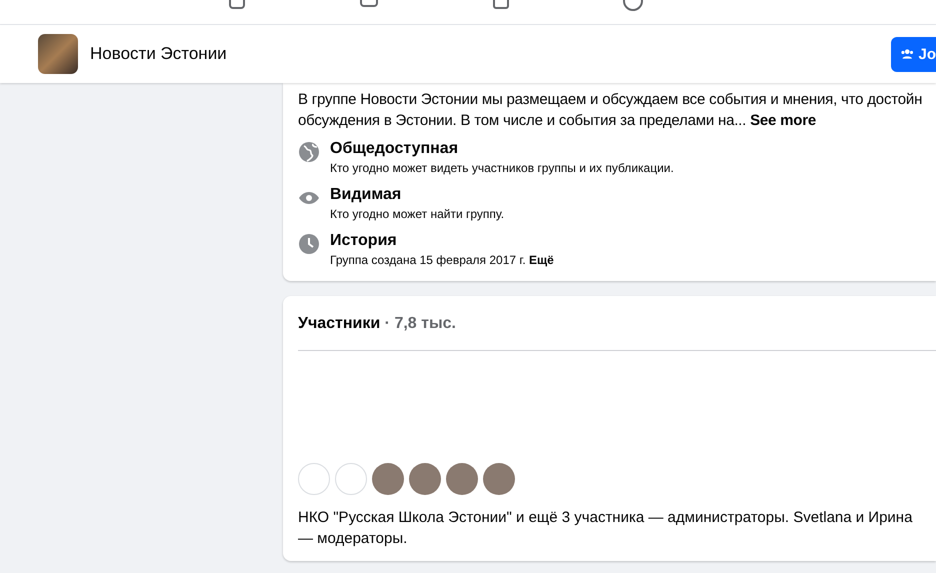 Image resolution: width=936 pixels, height=573 pixels. Describe the element at coordinates (606, 528) in the screenshot. I see `admins-summary: НКО "Русская Школа Эстонии" и ещё 3 участника — администраторы. Svetlana и Ирина — модераторы.` at that location.